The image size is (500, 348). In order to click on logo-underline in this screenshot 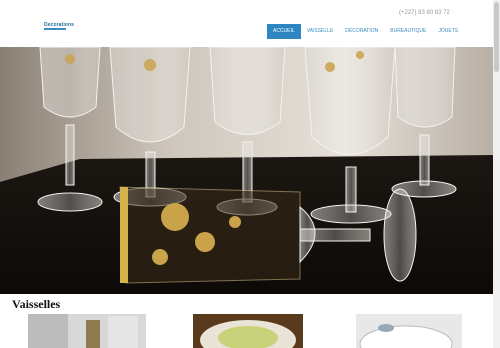, I will do `click(55, 29)`.